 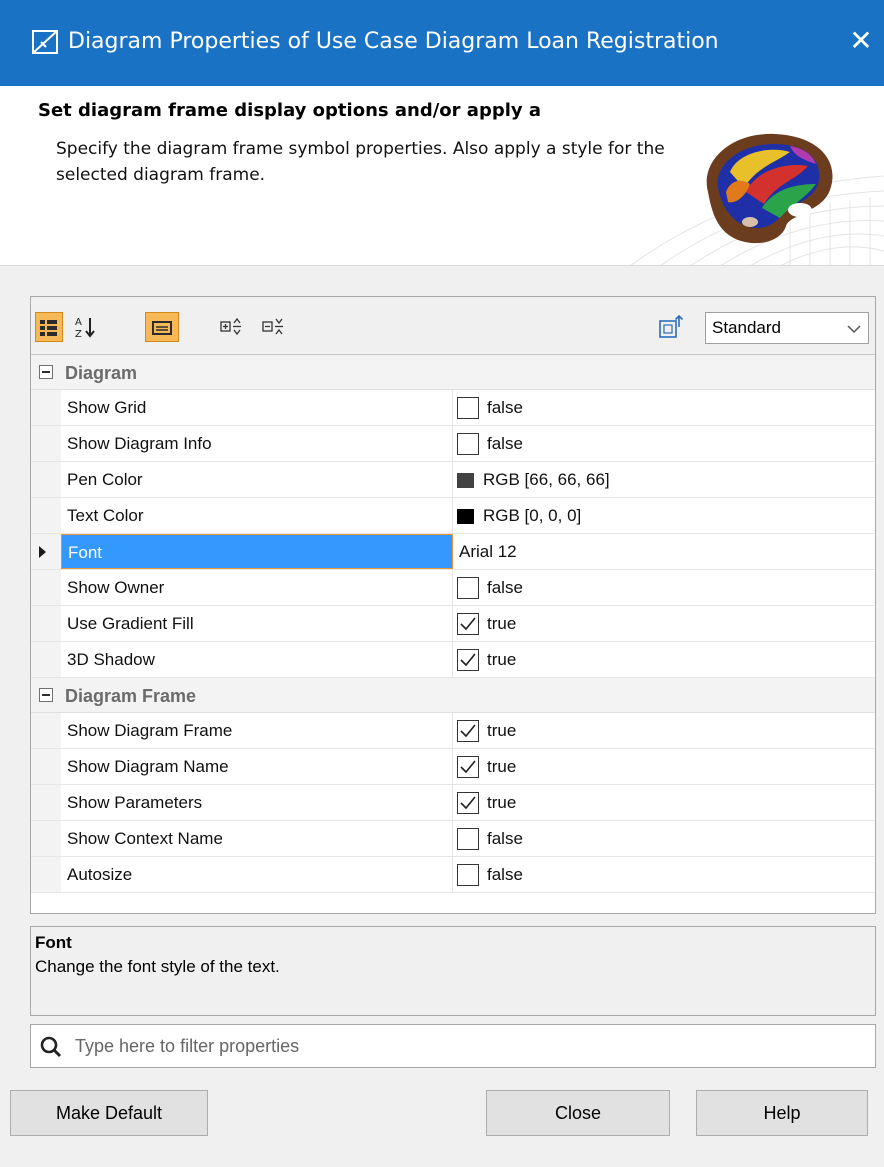 I want to click on group-diagram-frame: Diagram Frame, so click(x=453, y=695).